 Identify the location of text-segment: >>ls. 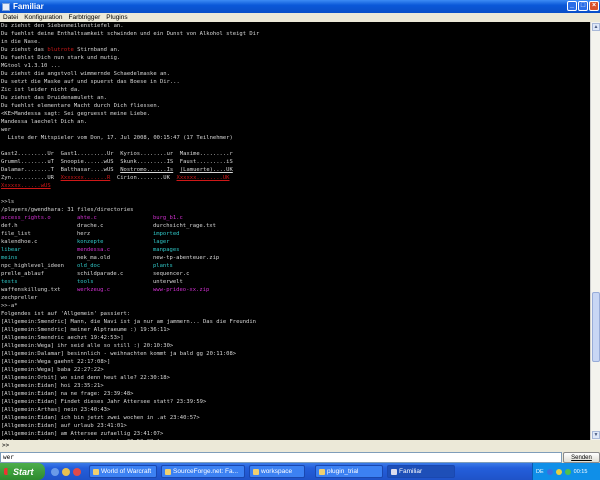
(8, 202).